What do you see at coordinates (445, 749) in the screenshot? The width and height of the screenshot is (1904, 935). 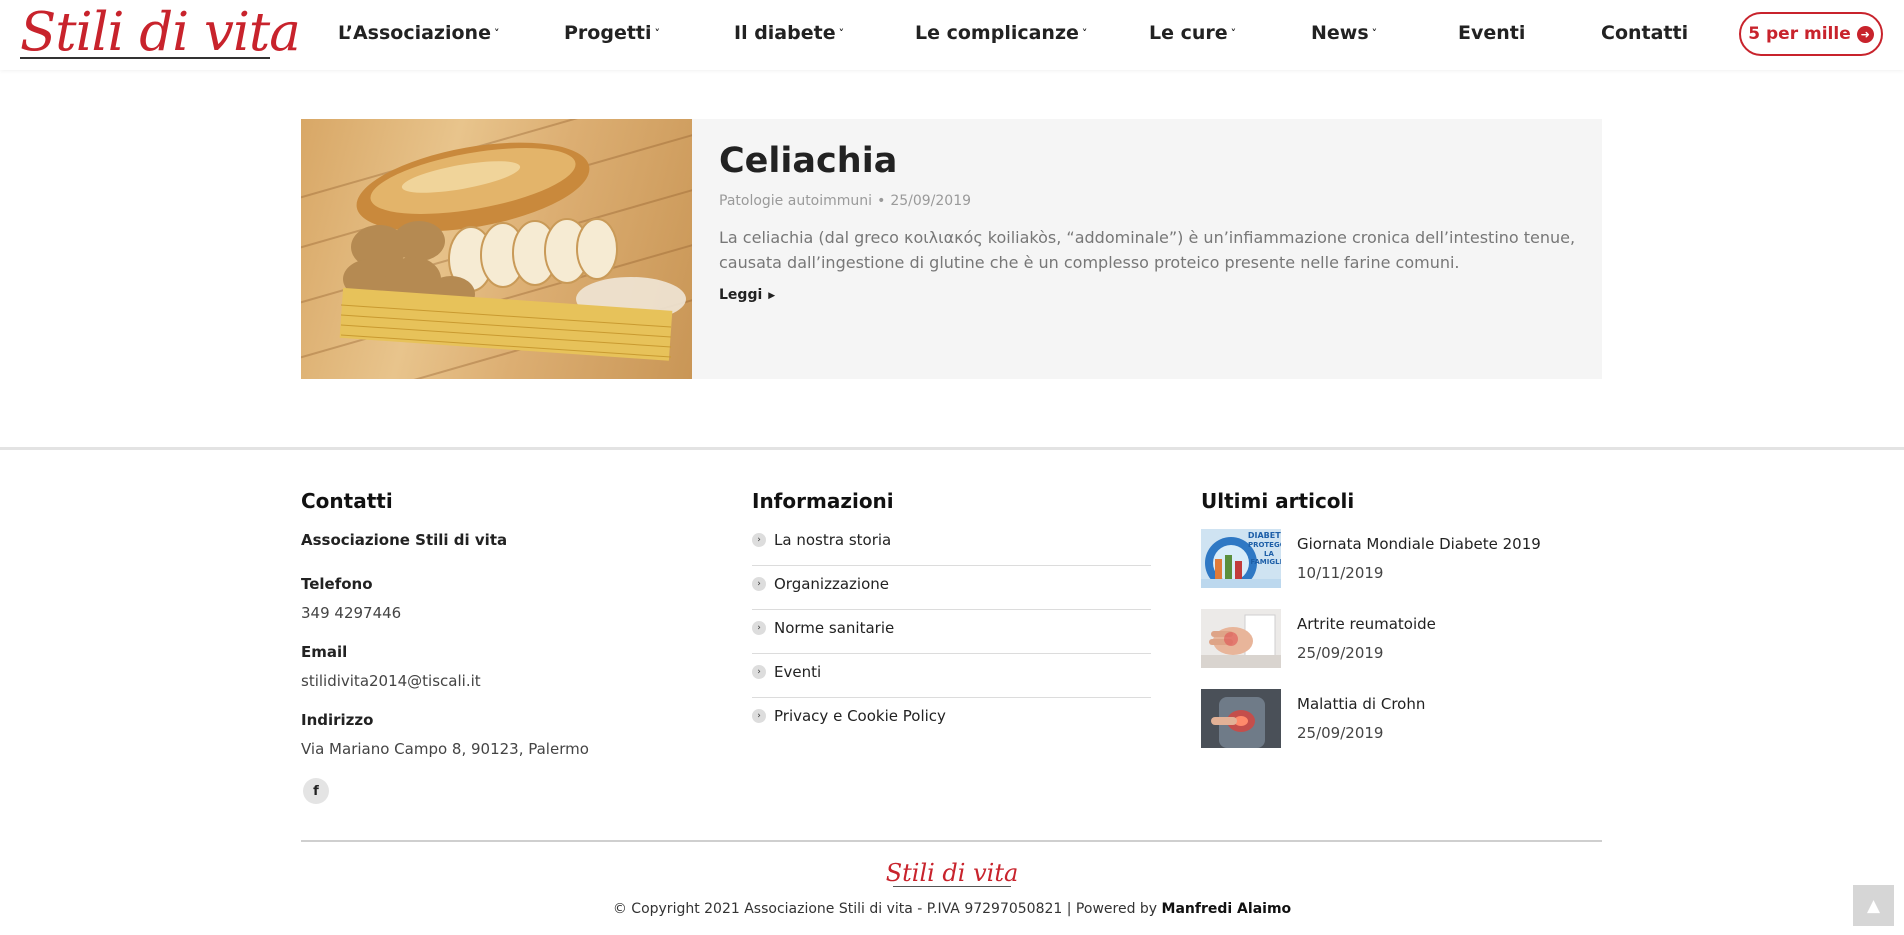 I see `address-value: Via Mariano Campo 8, 90123, Palermo` at bounding box center [445, 749].